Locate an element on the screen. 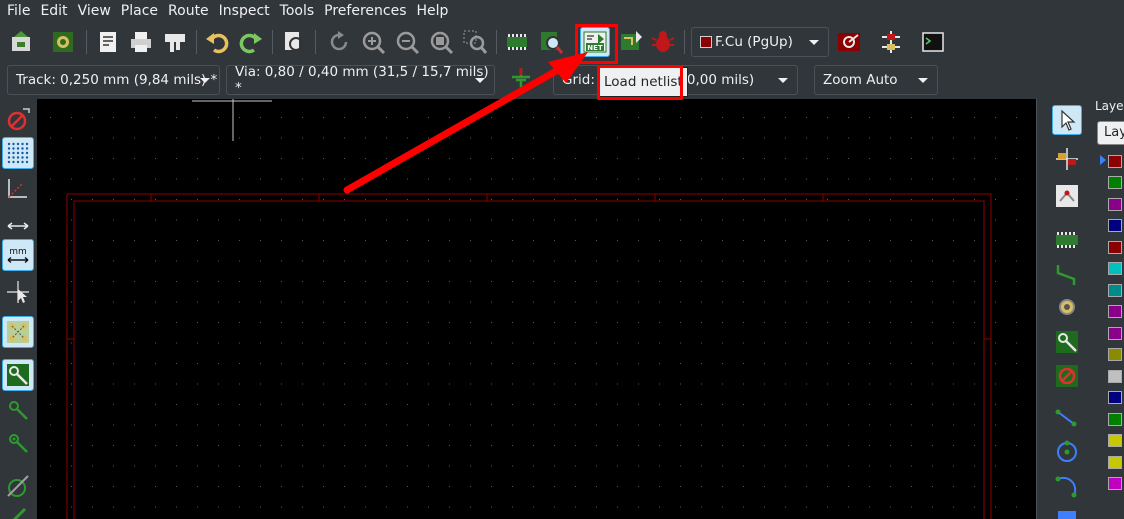 Image resolution: width=1124 pixels, height=519 pixels. grid-icon is located at coordinates (18, 153).